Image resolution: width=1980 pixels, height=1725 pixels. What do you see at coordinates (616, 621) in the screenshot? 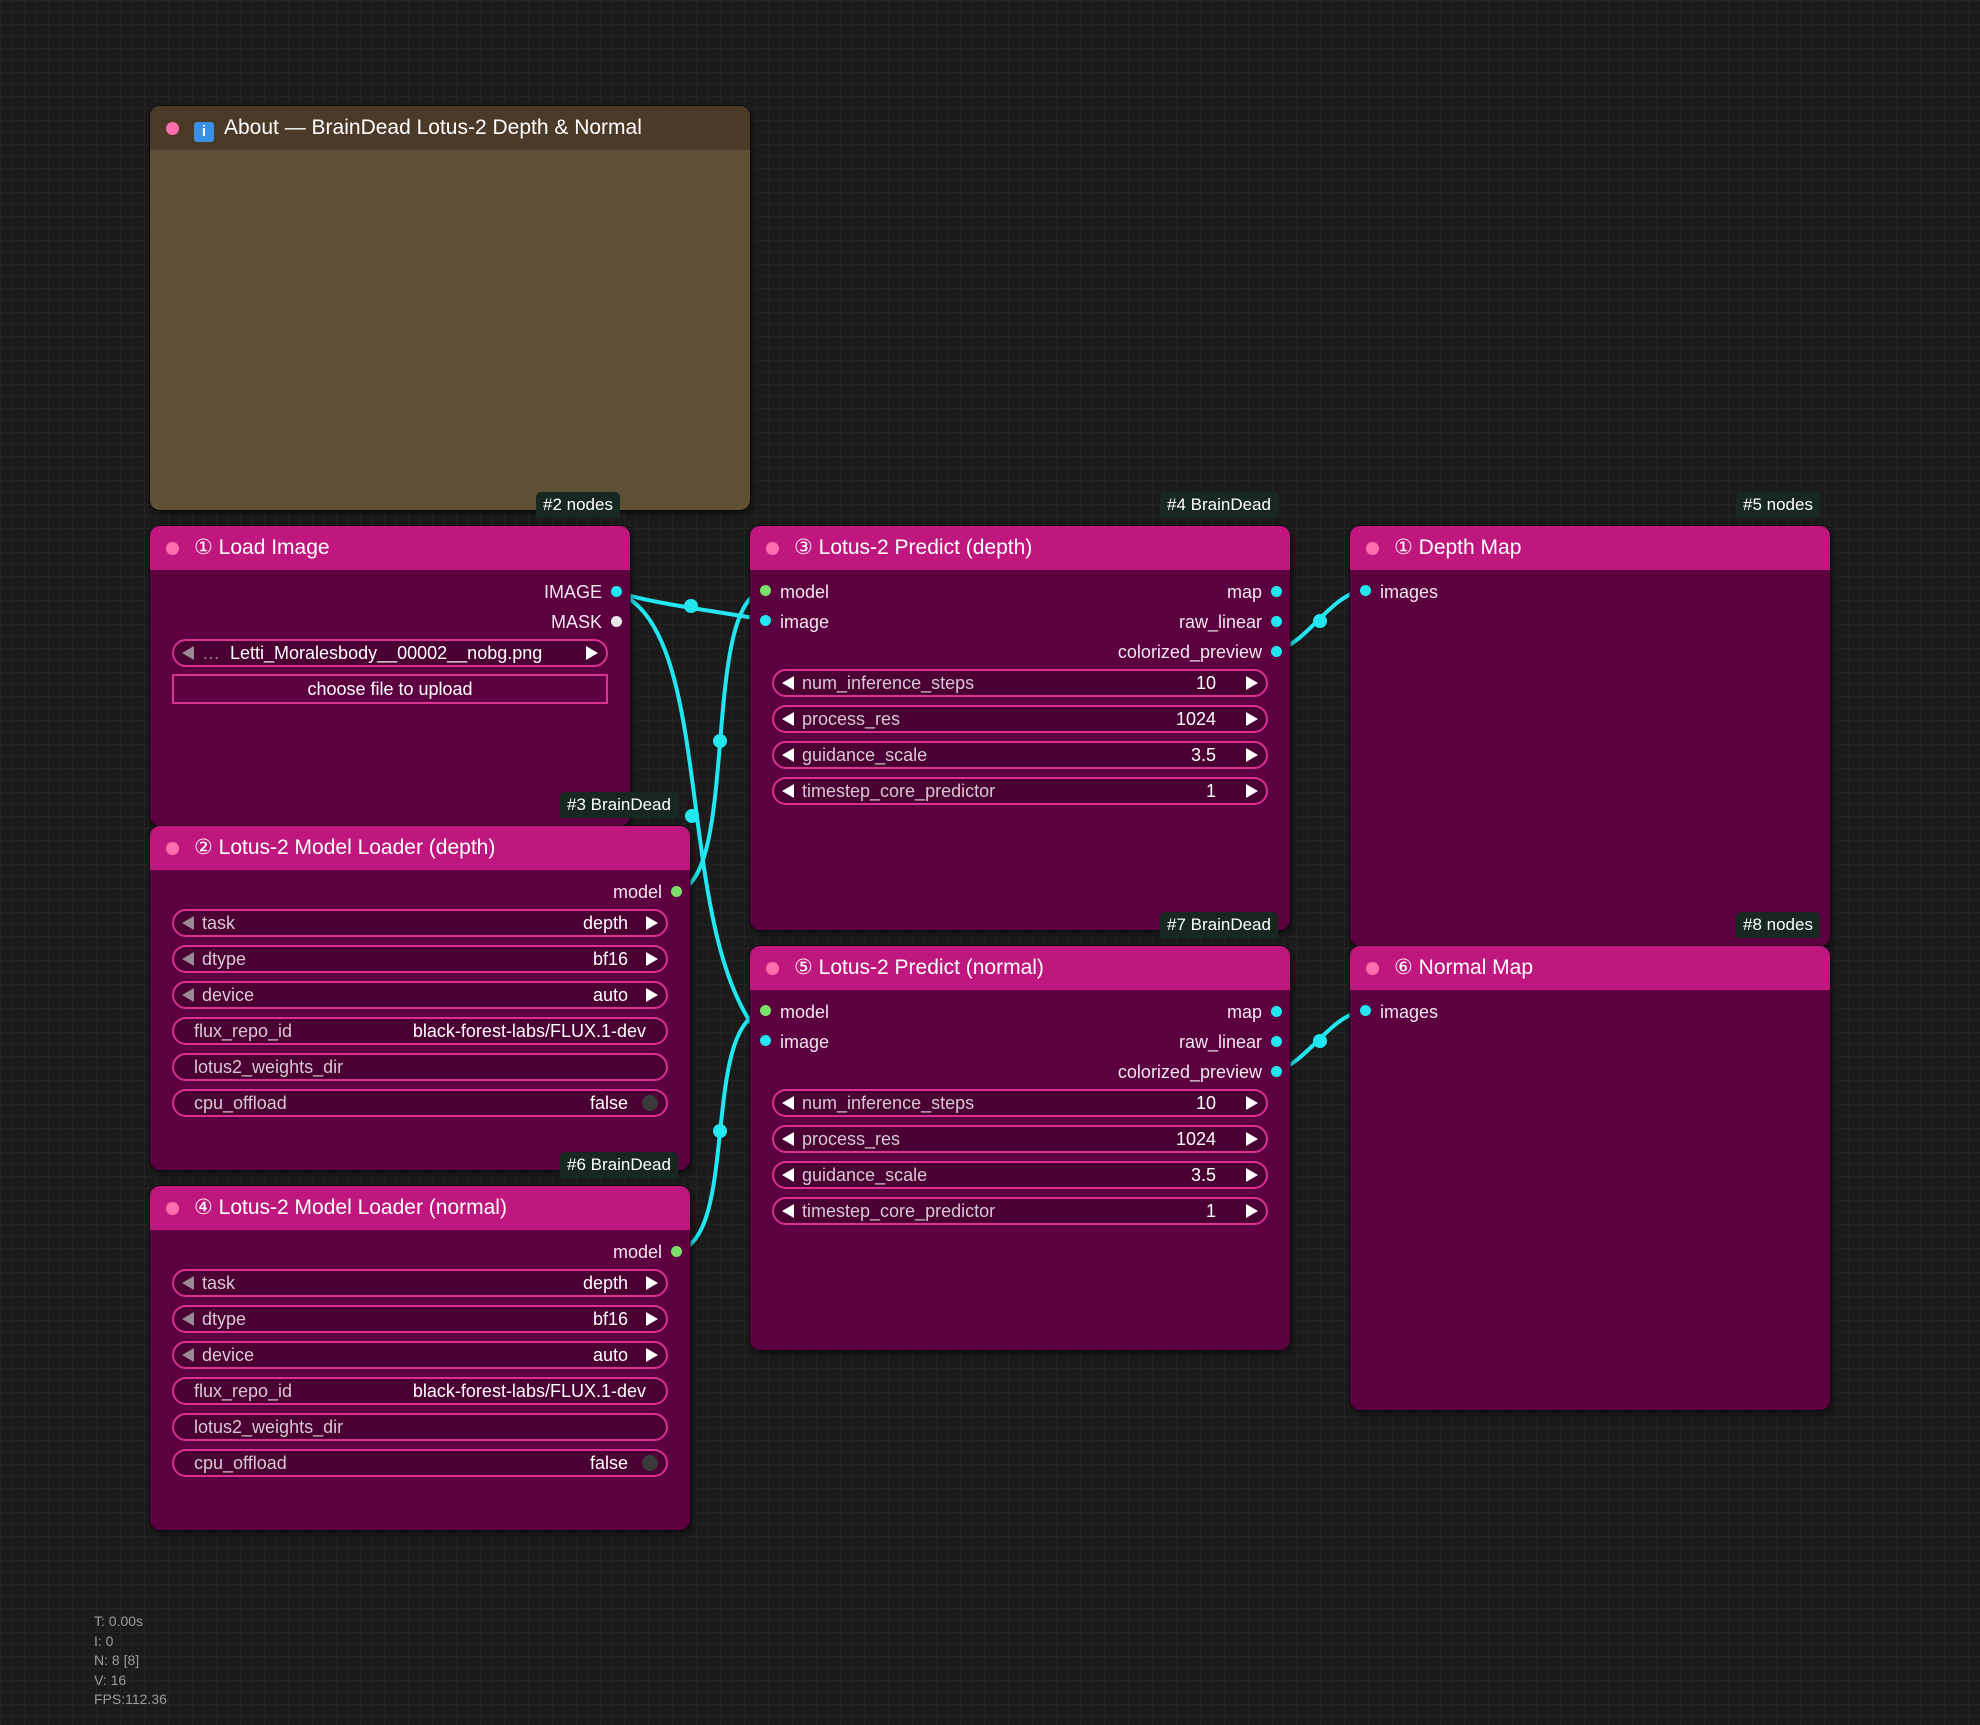
I see `output-slot-mask` at bounding box center [616, 621].